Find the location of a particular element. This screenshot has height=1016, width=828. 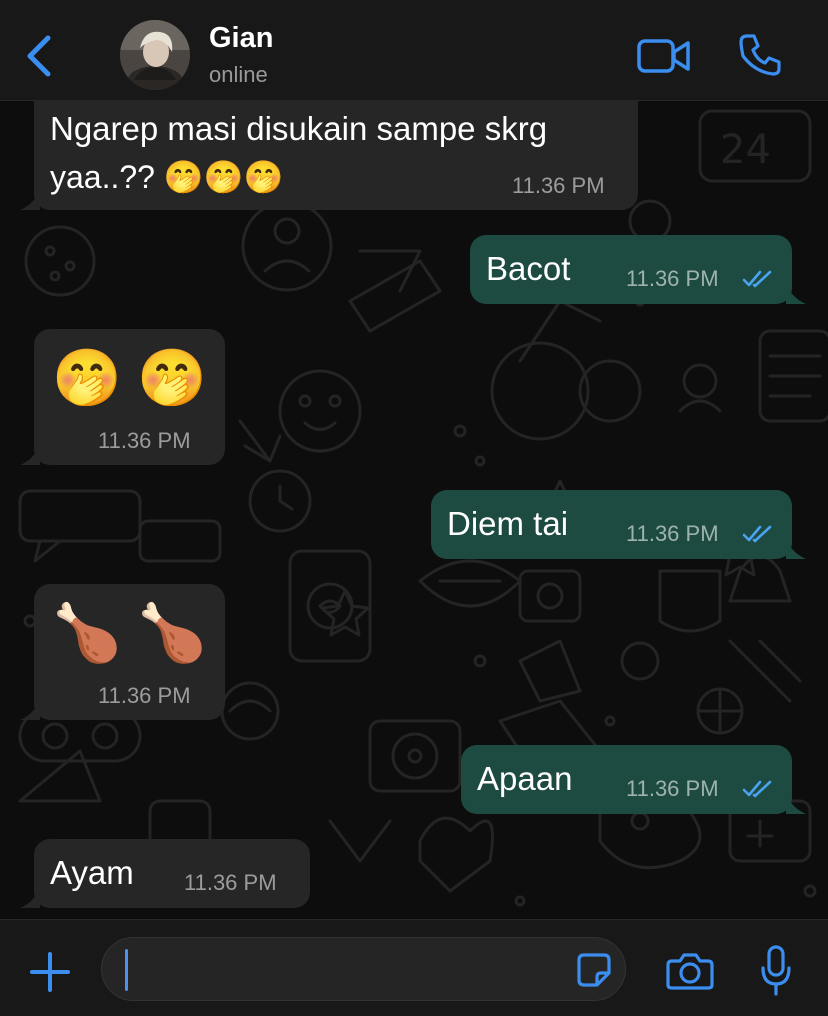

chevron-left-icon is located at coordinates (39, 56).